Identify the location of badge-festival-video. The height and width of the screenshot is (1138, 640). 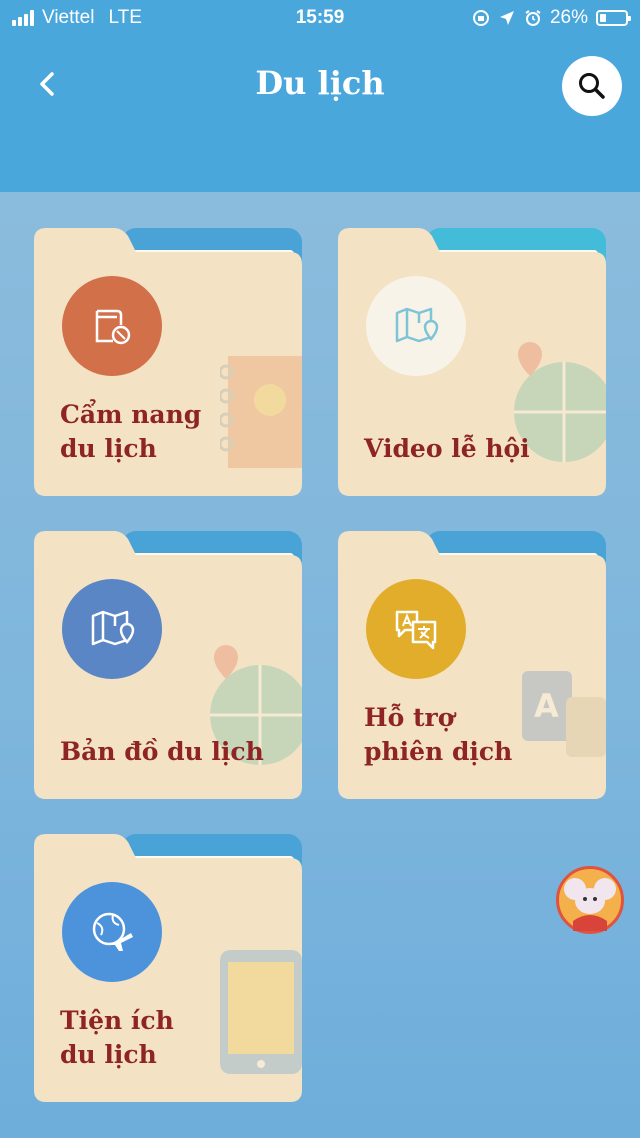
(416, 326).